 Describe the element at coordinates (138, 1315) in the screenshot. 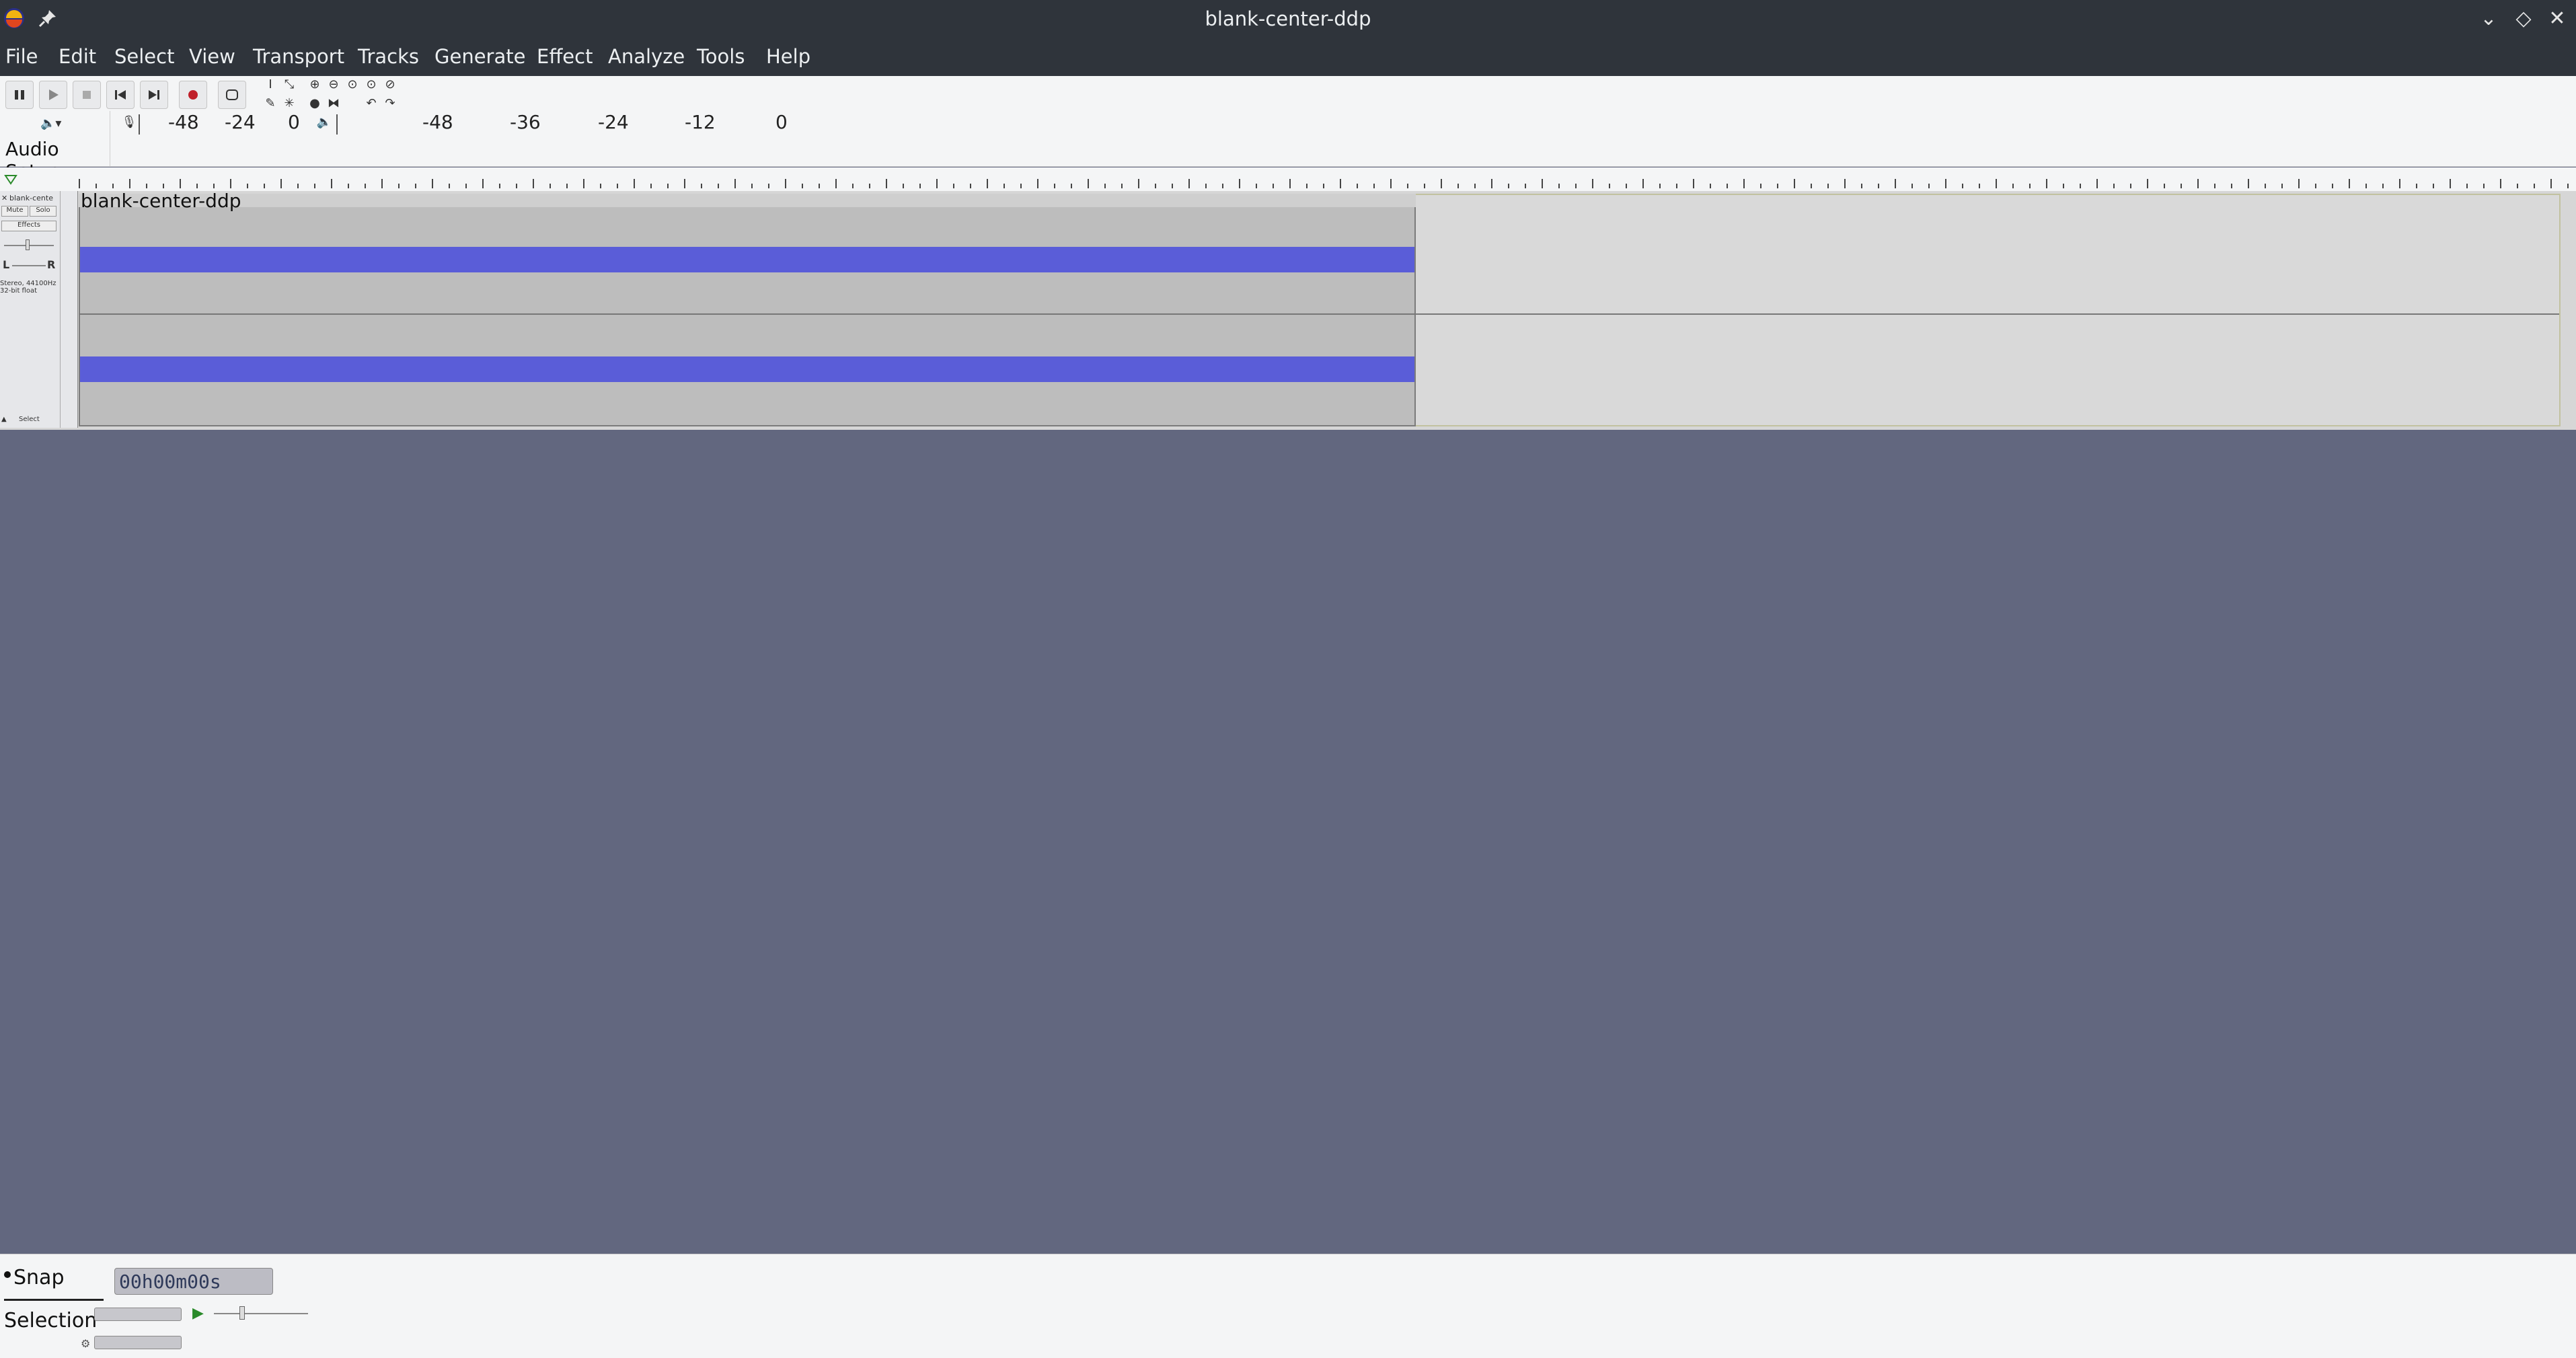

I see `selection-start-field` at that location.